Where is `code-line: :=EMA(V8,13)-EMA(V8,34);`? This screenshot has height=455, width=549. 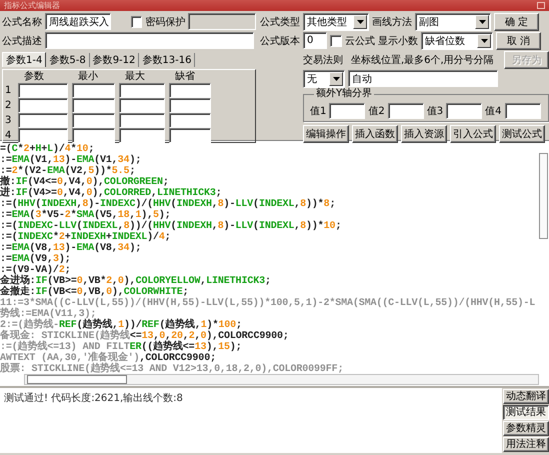
code-line: :=EMA(V8,13)-EMA(V8,34); is located at coordinates (71, 248).